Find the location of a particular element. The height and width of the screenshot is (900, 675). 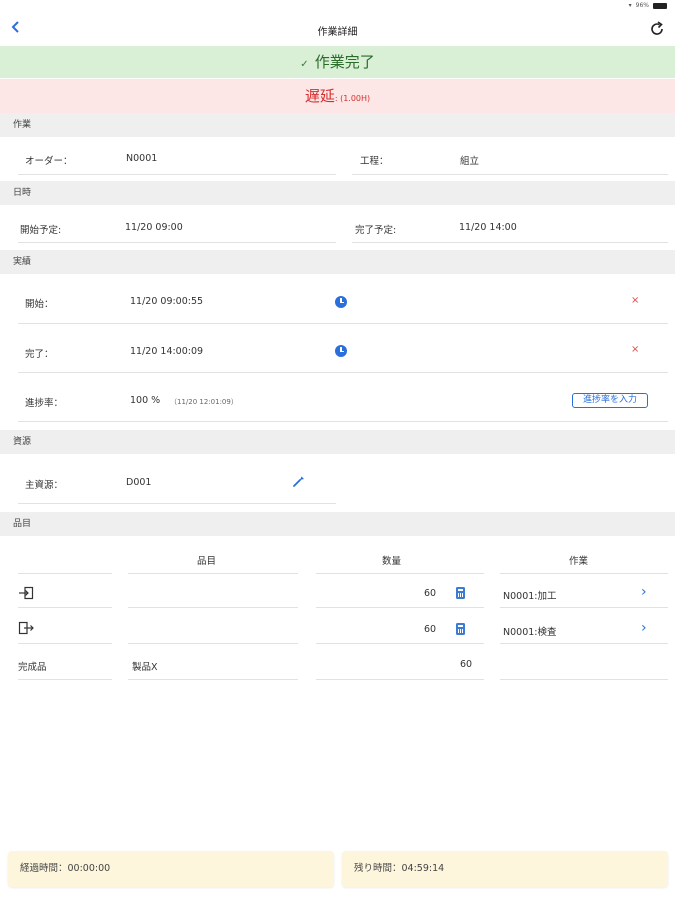

remaining-time: 残り時間：04:59:14 is located at coordinates (505, 869).